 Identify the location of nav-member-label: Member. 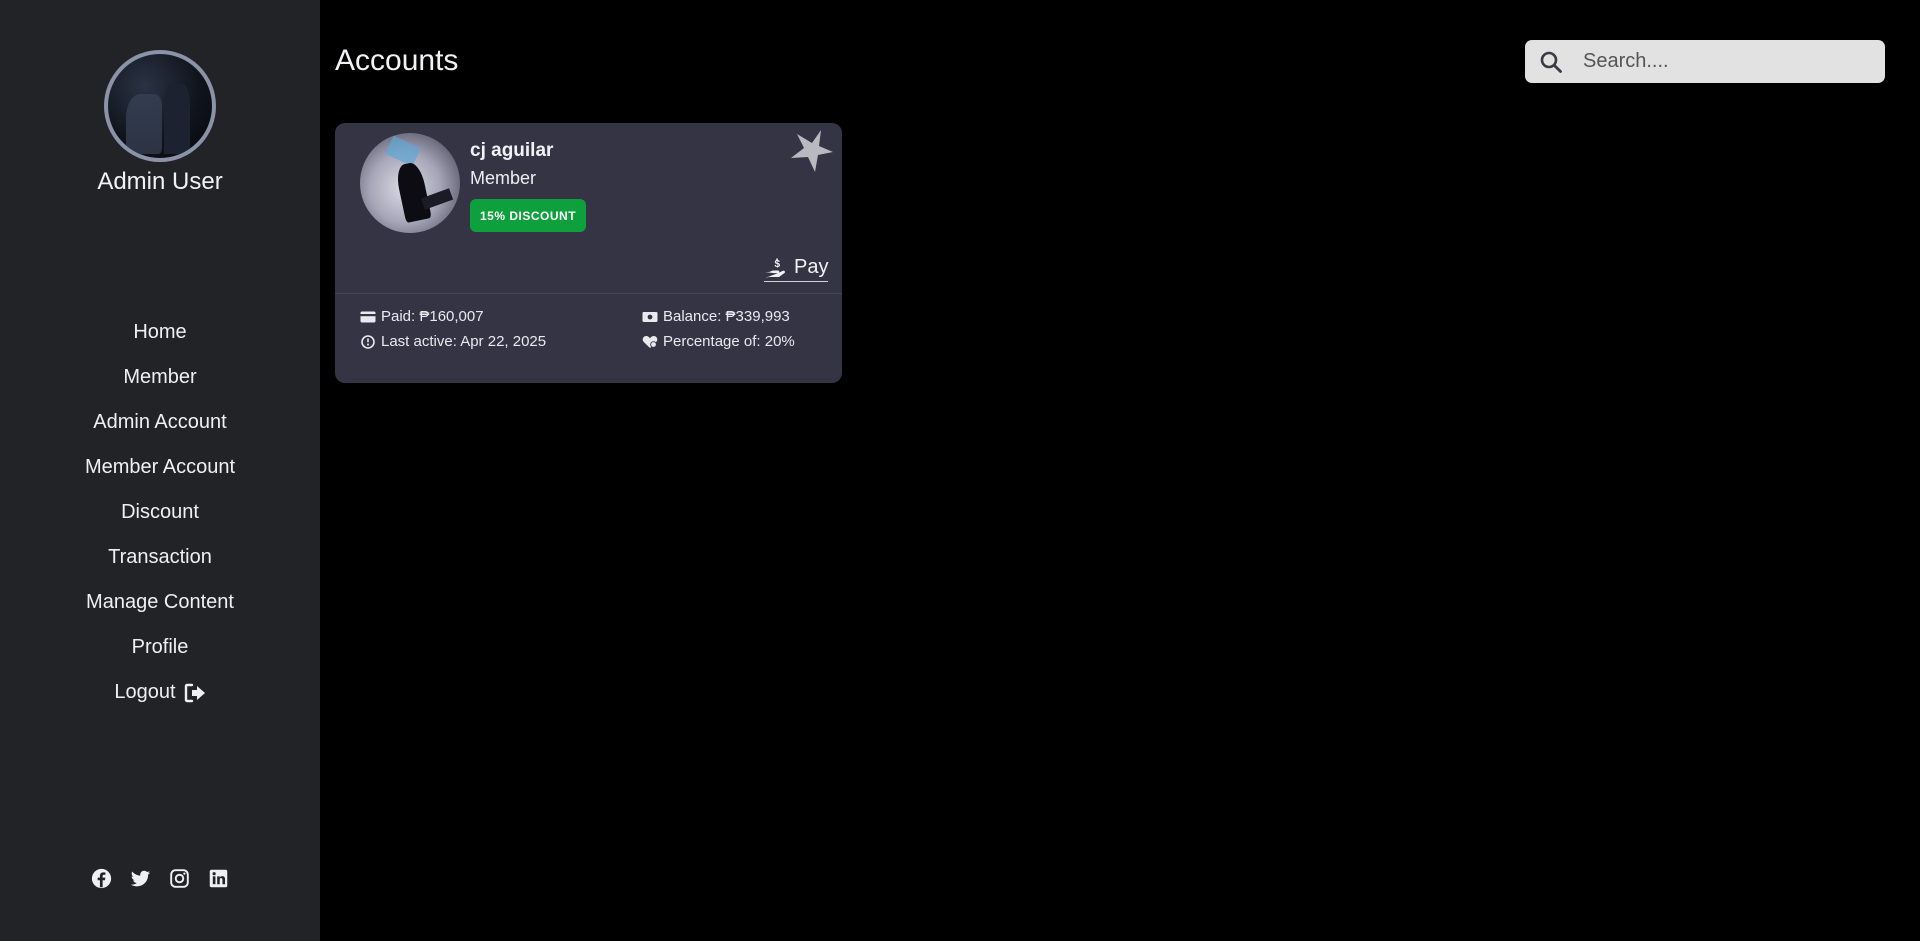
(160, 377).